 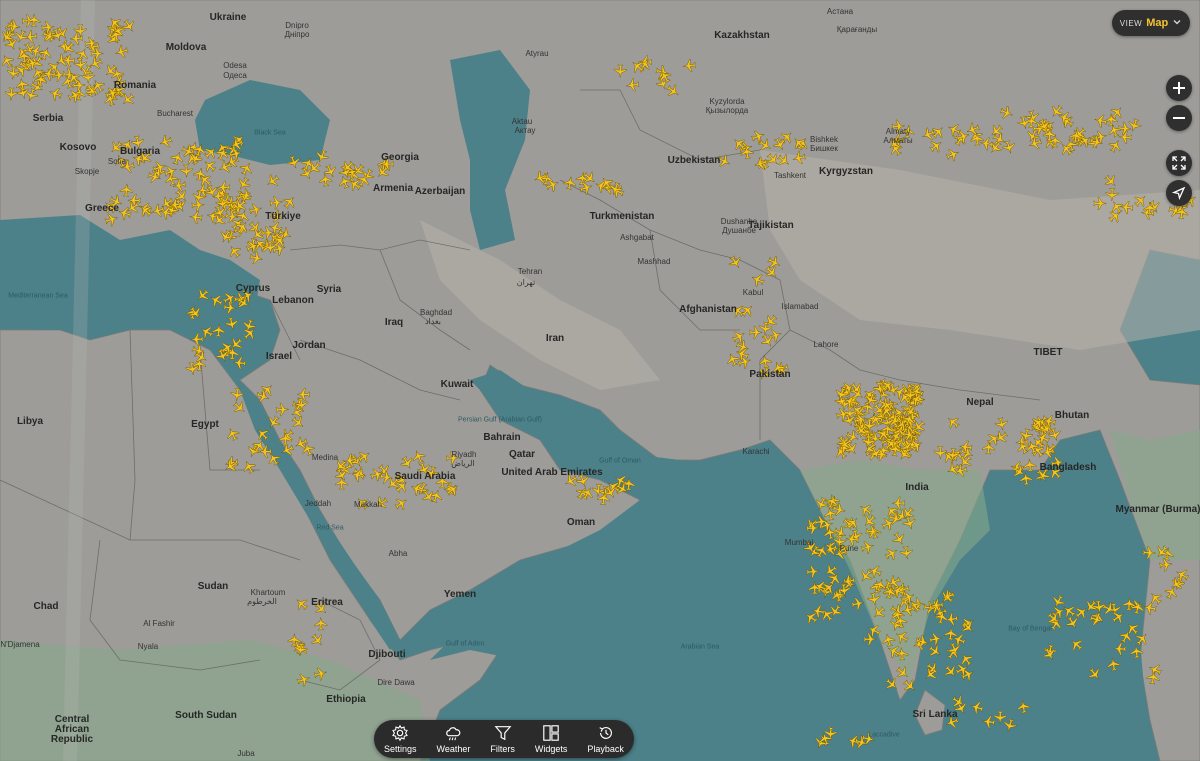 What do you see at coordinates (318, 503) in the screenshot?
I see `city-label: Jeddah` at bounding box center [318, 503].